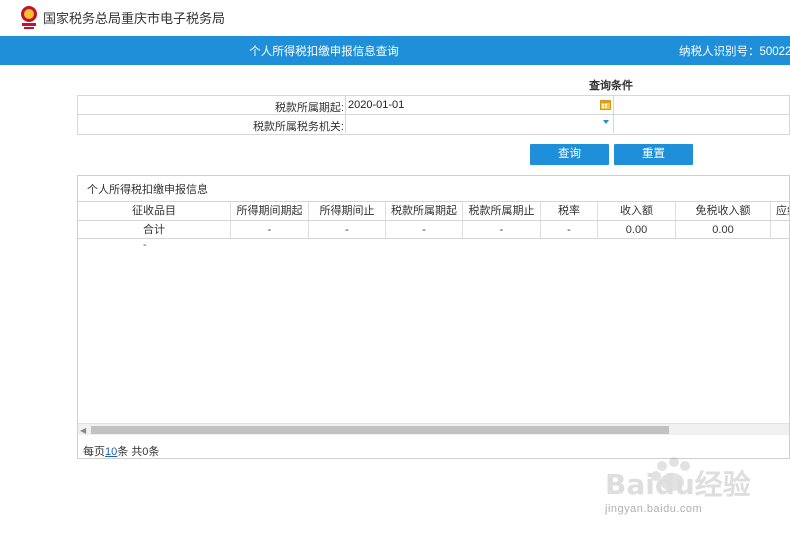  Describe the element at coordinates (654, 509) in the screenshot. I see `watermark-url: jingyan.baidu.com` at that location.